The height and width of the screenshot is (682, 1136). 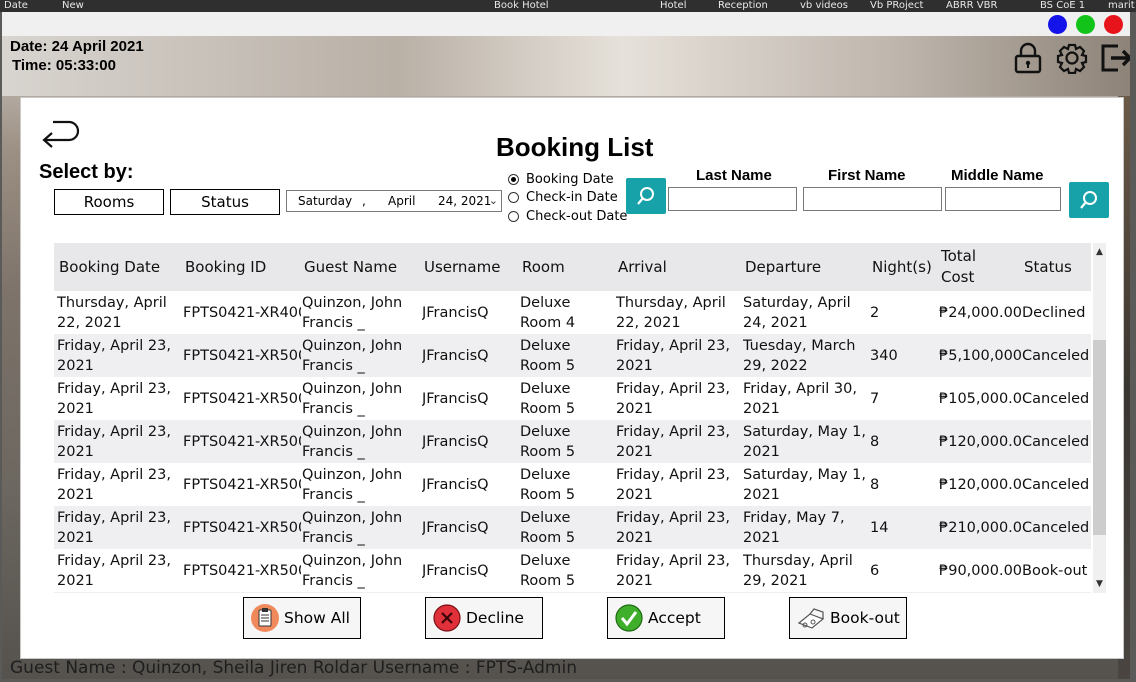 I want to click on table-cell: Friday, April 23,, so click(x=677, y=592).